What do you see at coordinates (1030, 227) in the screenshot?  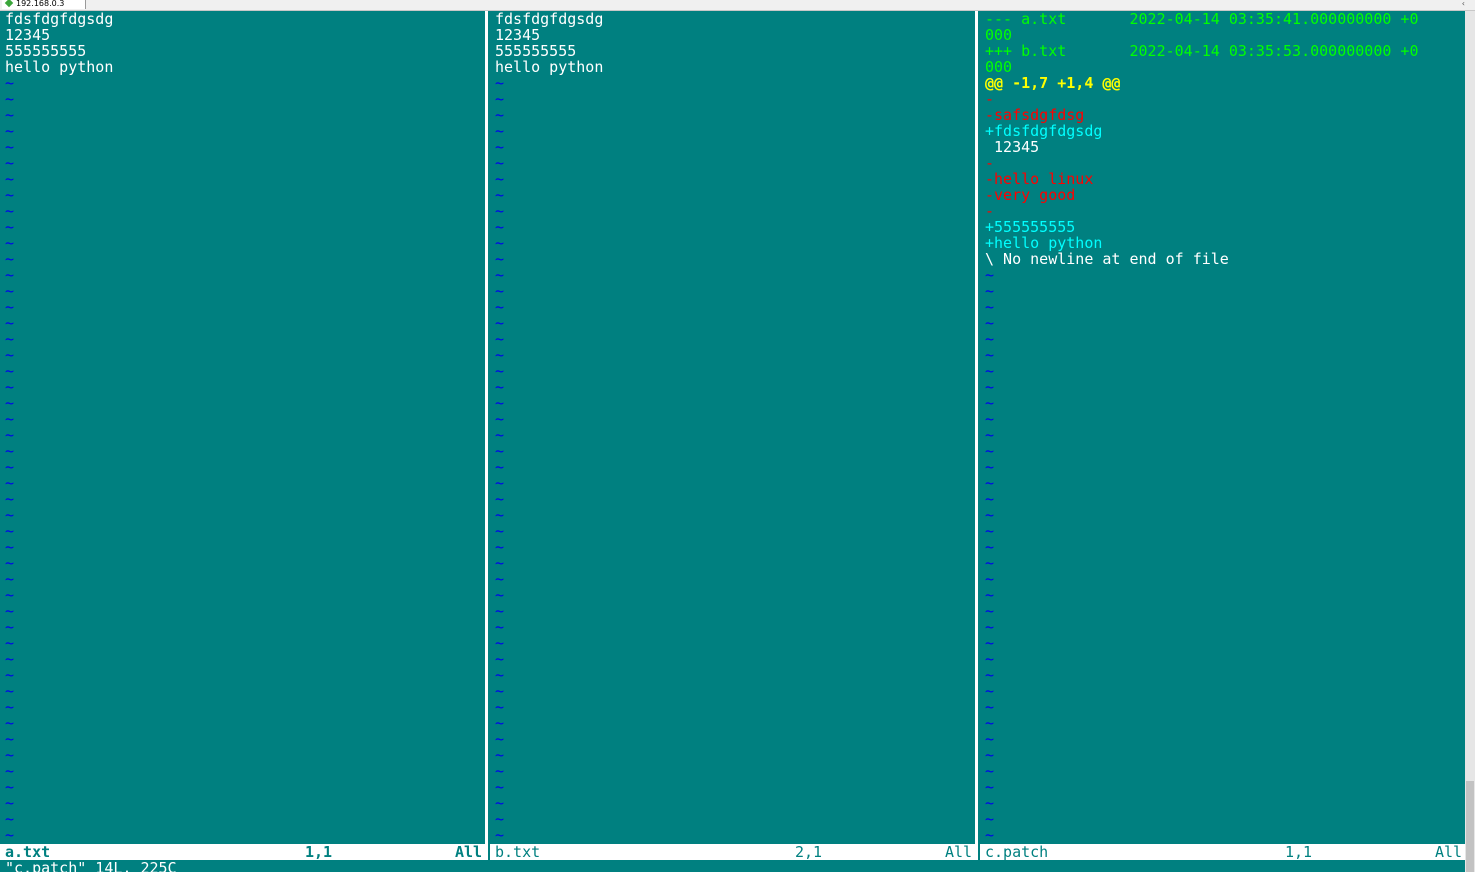 I see `buffer-line: +555555555` at bounding box center [1030, 227].